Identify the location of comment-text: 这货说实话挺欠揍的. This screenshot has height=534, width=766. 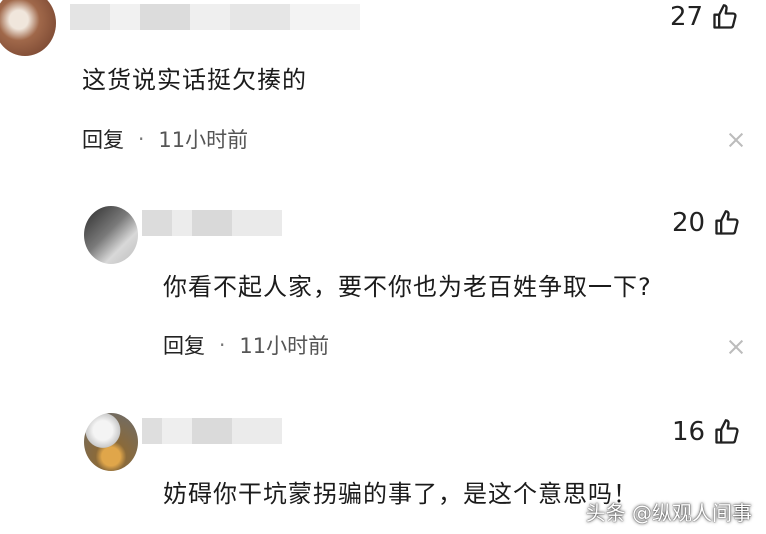
(194, 80).